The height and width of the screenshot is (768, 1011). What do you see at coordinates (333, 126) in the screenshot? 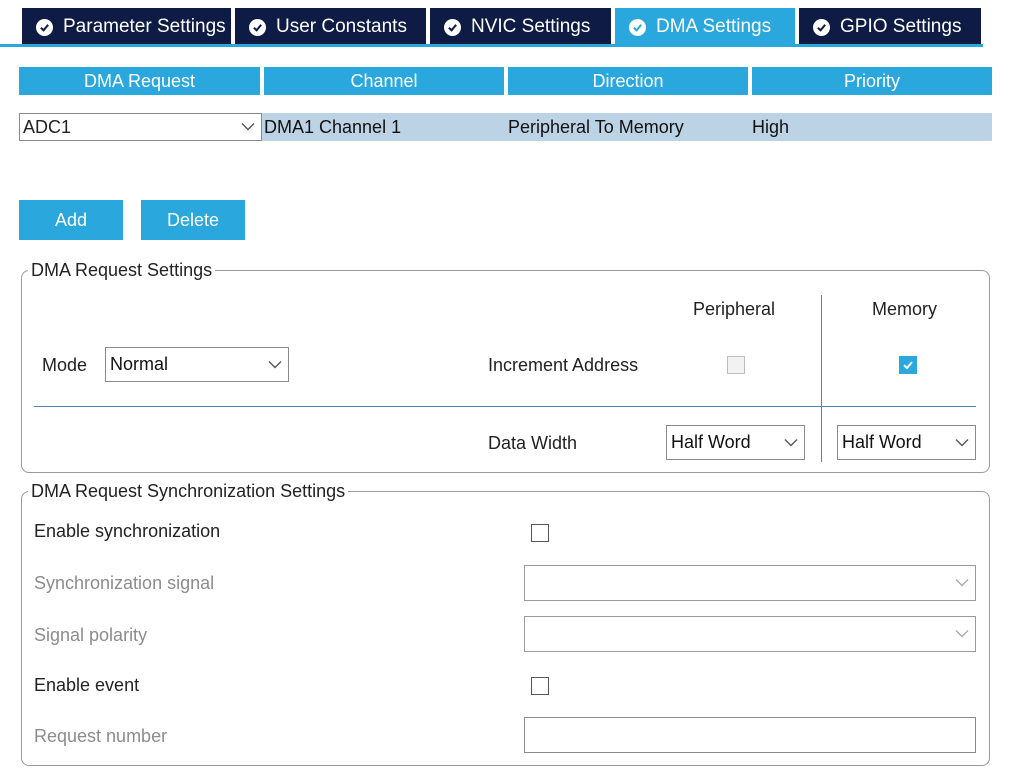
I see `channel-cell: DMA1 Channel 1` at bounding box center [333, 126].